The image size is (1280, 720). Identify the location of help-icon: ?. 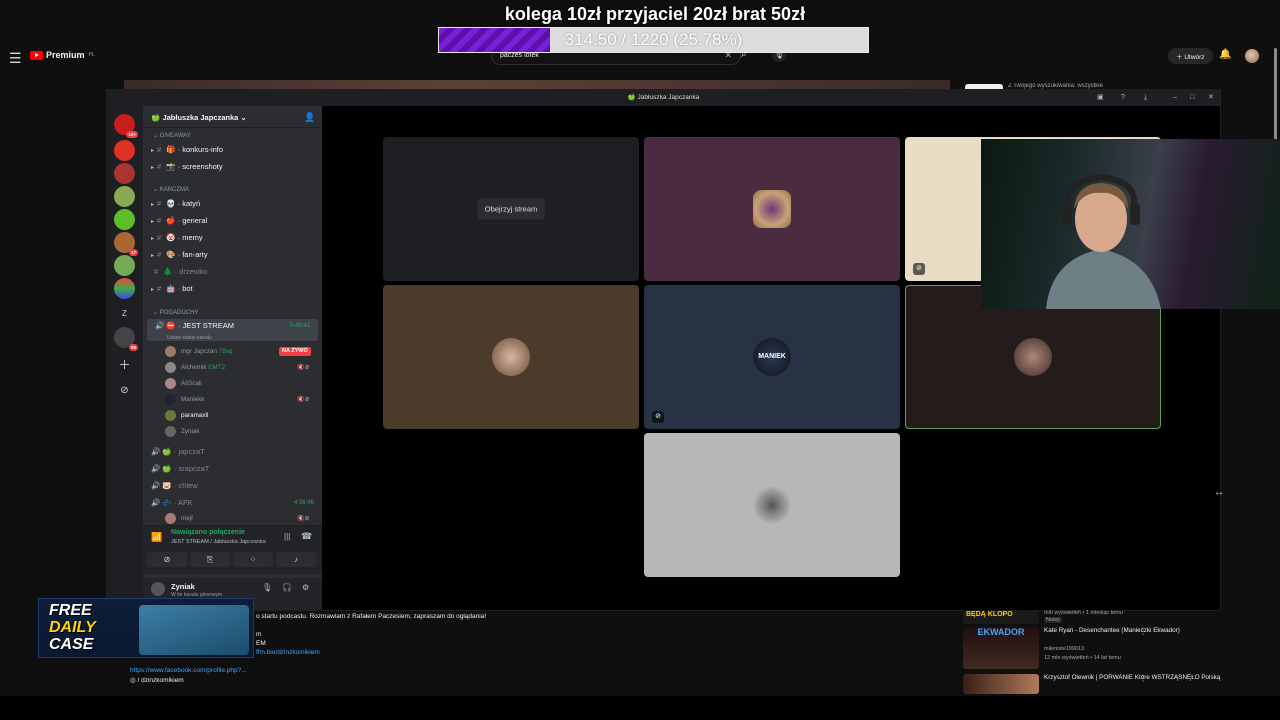
(1123, 98).